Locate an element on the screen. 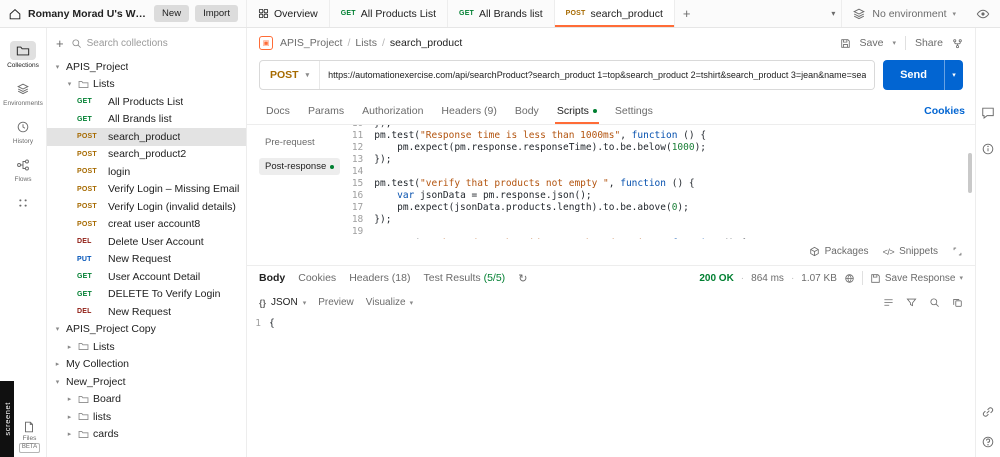 The image size is (1000, 457). breadcrumb-item: APIS_Project is located at coordinates (311, 43).